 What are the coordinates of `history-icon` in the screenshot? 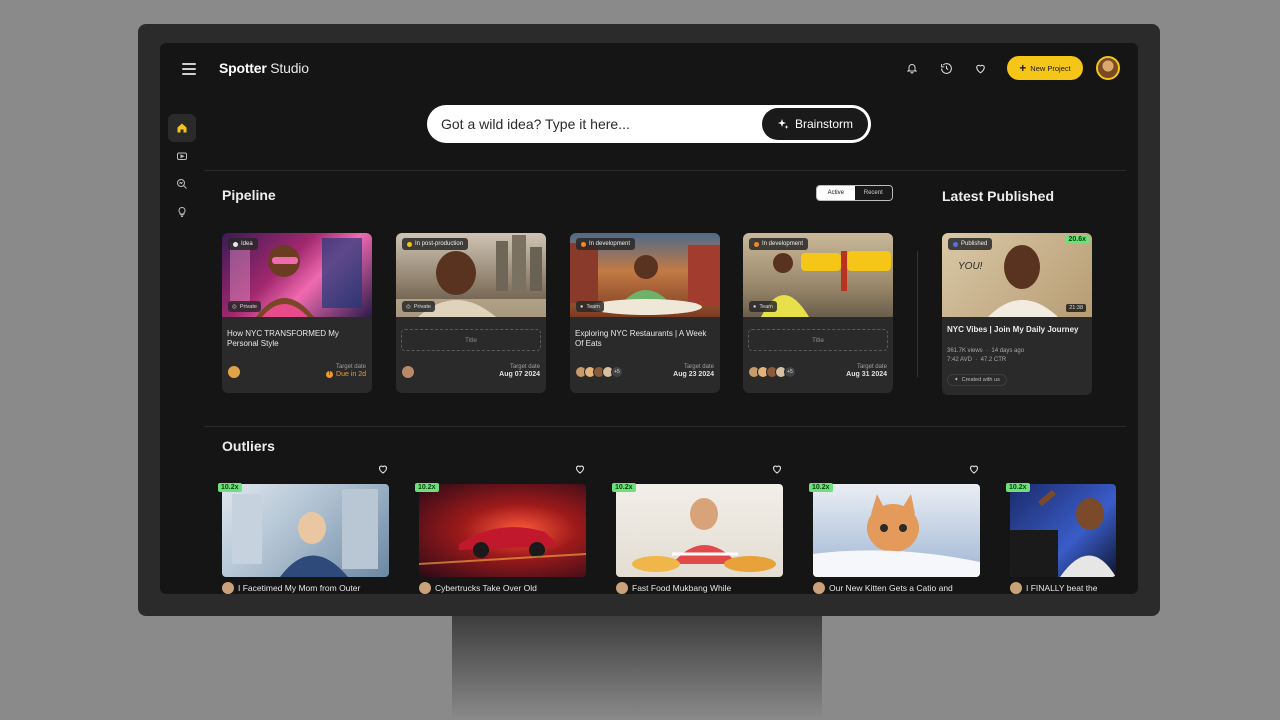 It's located at (946, 68).